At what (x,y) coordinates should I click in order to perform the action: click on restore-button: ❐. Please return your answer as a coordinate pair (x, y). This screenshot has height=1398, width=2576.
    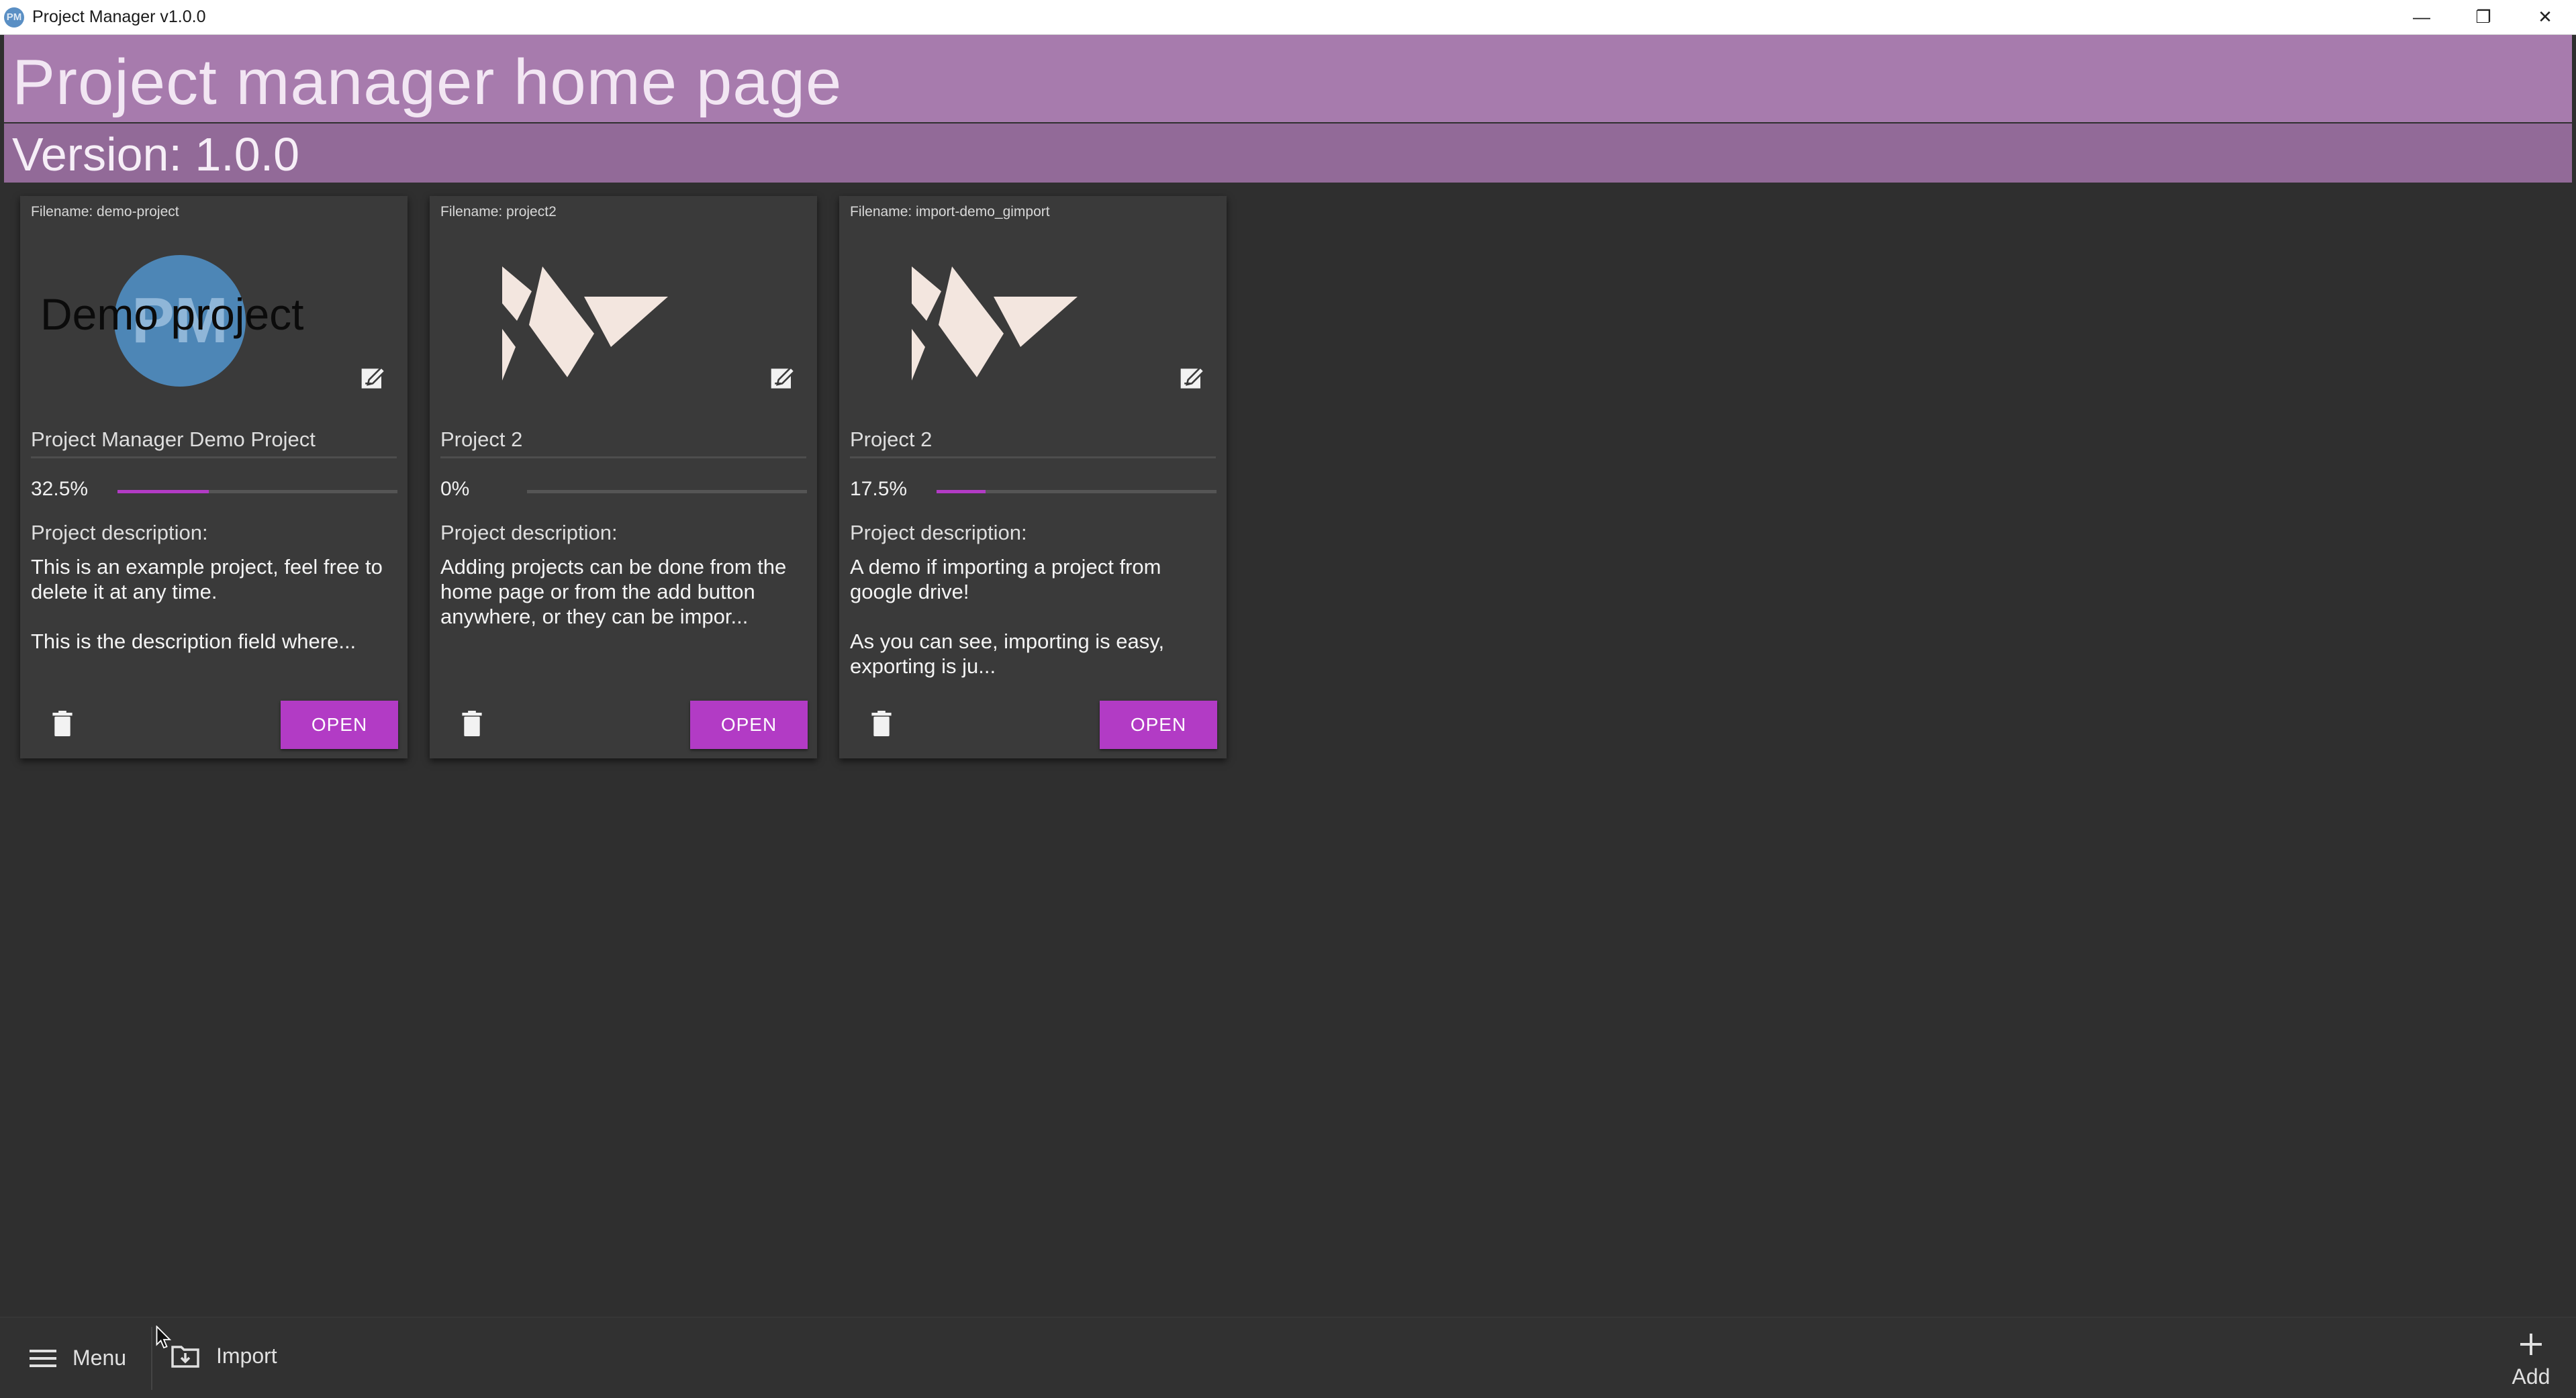
    Looking at the image, I should click on (2483, 17).